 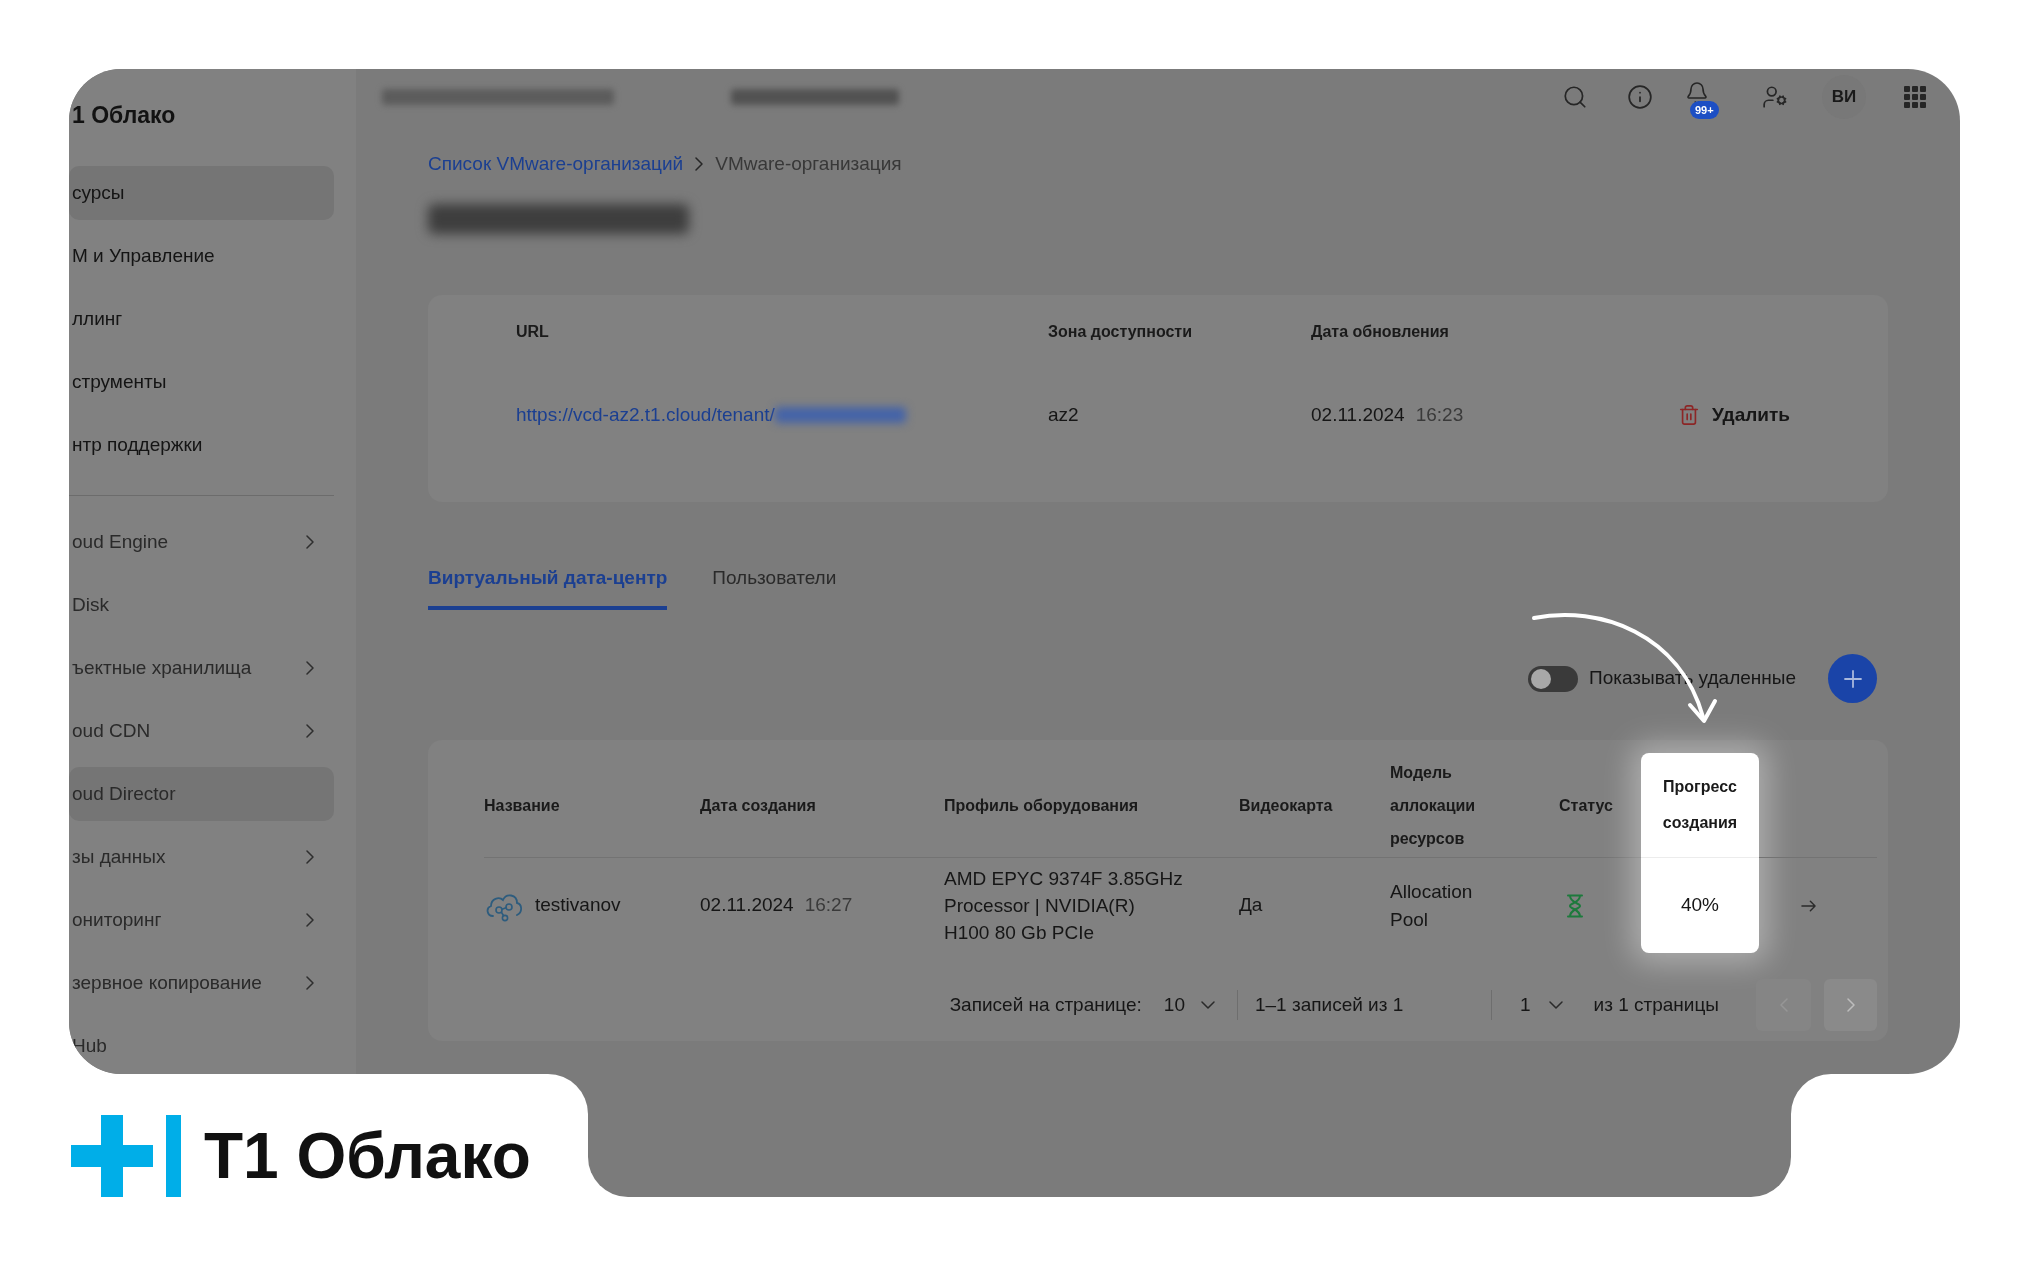 What do you see at coordinates (758, 805) in the screenshot?
I see `column-header: Дата создания` at bounding box center [758, 805].